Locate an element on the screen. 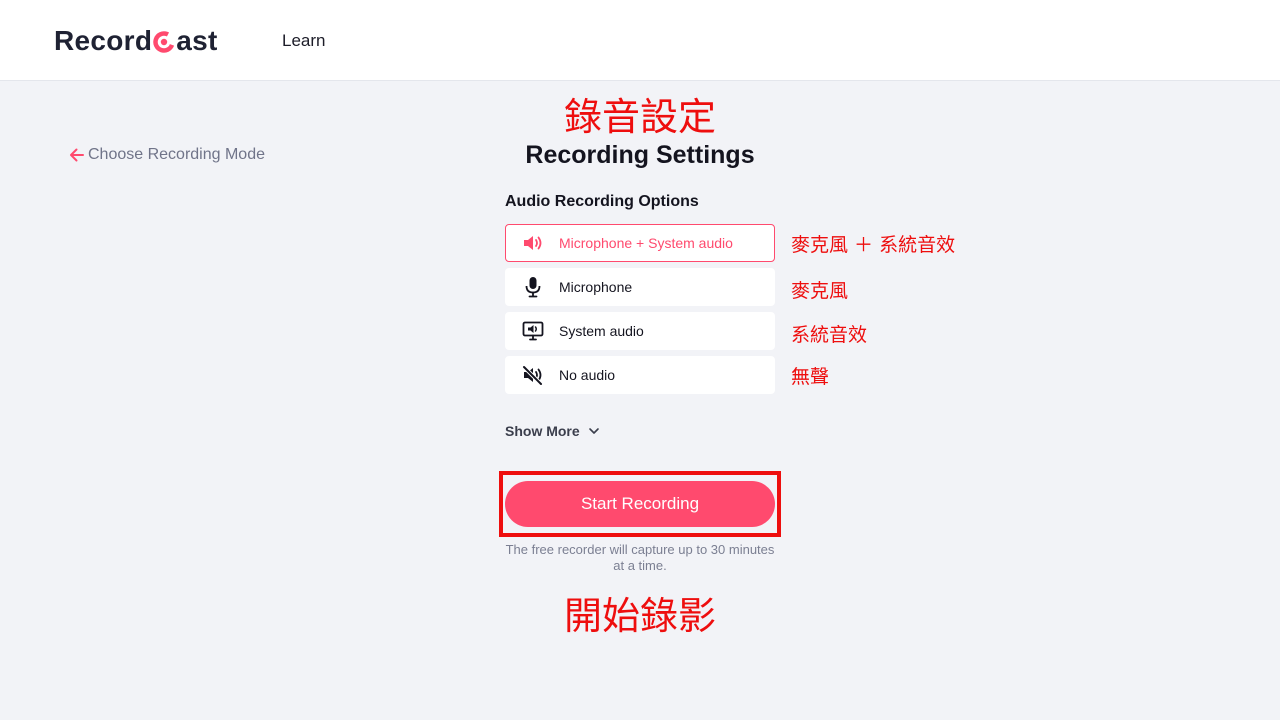  annotation-option-zh: 無聲 is located at coordinates (810, 377).